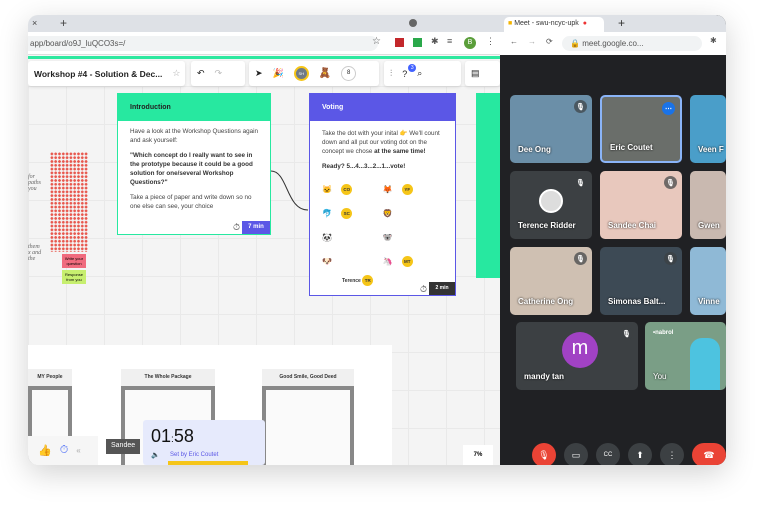  I want to click on extension-icon, so click(413, 23).